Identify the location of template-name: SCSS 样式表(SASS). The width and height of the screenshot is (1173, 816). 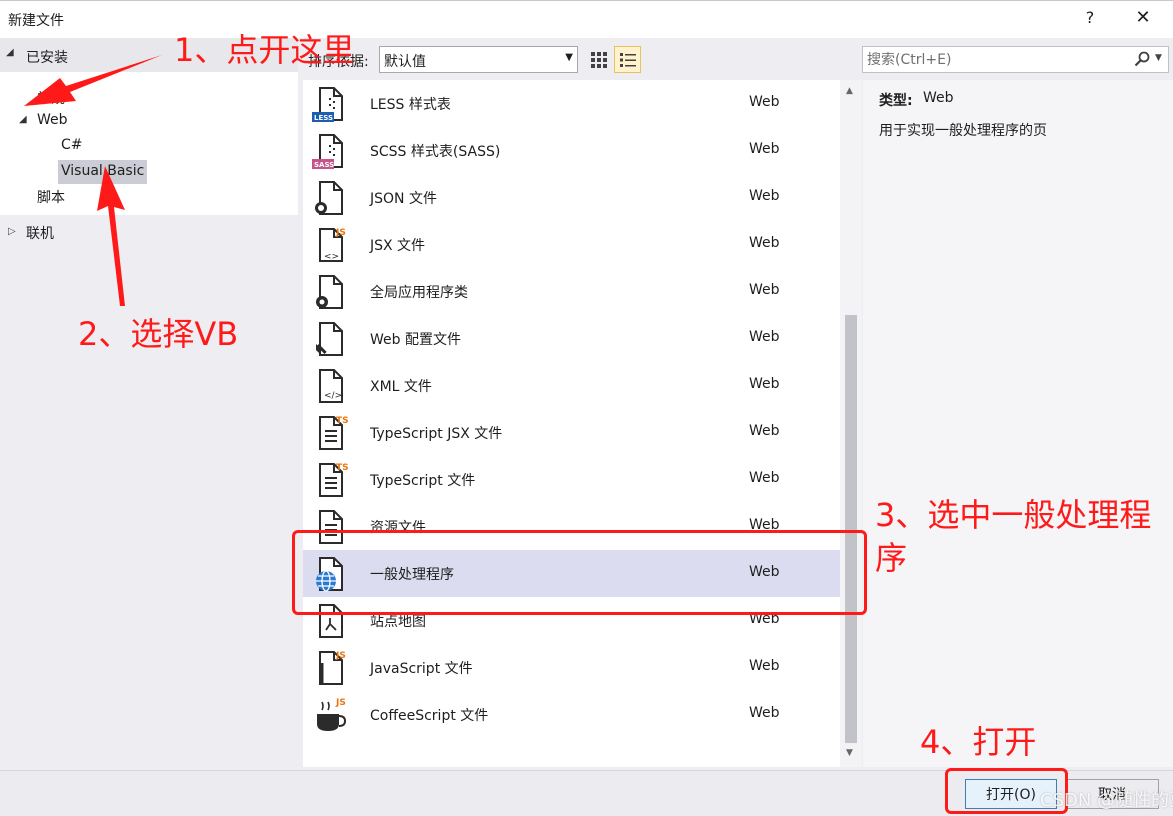
(435, 152).